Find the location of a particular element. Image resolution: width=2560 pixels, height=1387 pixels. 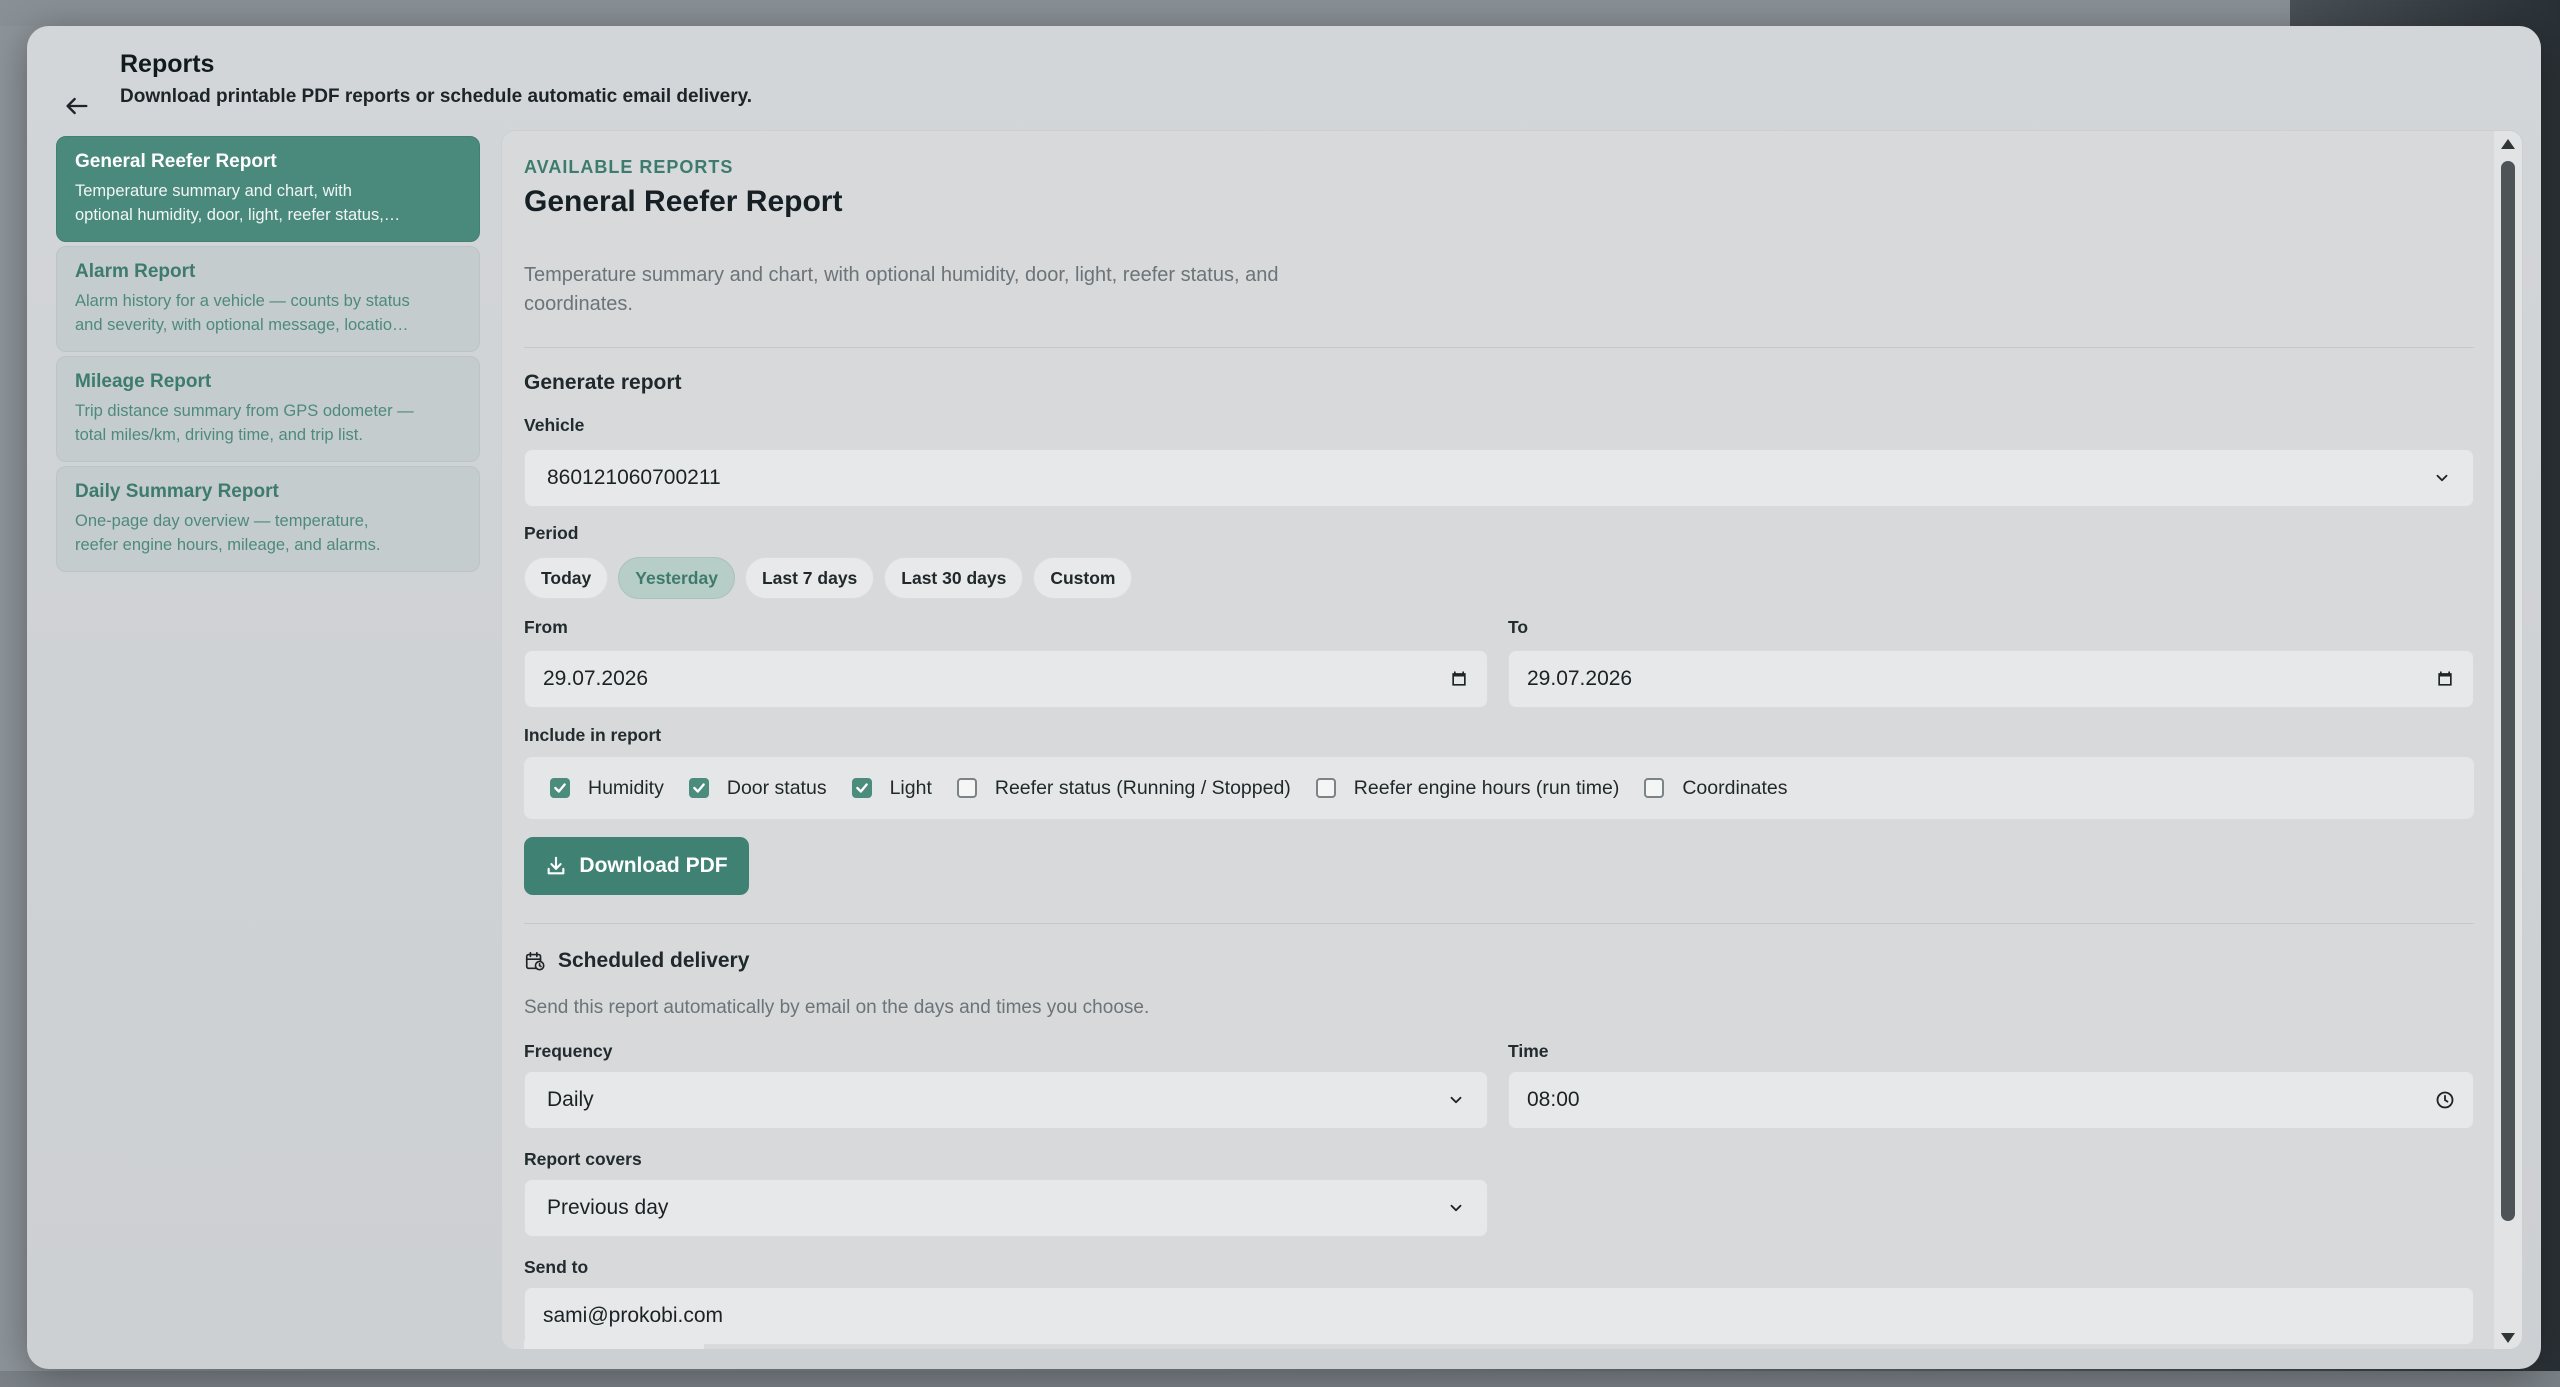

send-to-input: sami@prokobi.com is located at coordinates (1499, 1316).